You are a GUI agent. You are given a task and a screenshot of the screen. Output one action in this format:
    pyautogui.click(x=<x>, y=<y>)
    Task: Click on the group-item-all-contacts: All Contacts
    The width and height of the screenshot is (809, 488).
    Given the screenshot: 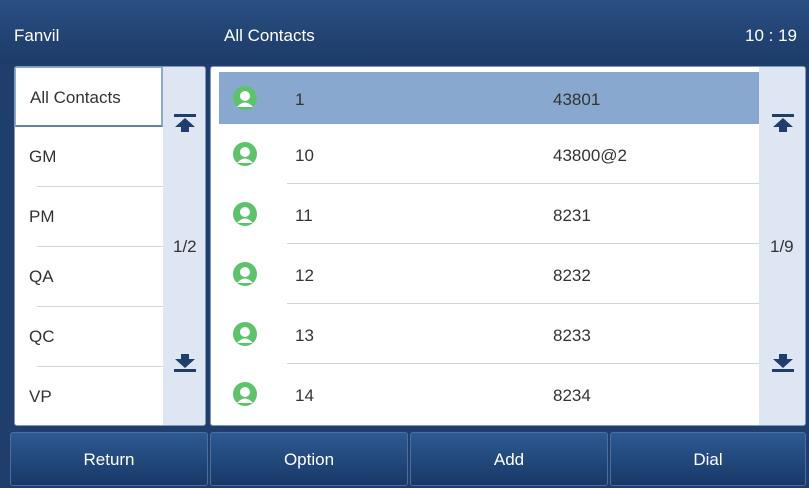 What is the action you would take?
    pyautogui.click(x=89, y=97)
    